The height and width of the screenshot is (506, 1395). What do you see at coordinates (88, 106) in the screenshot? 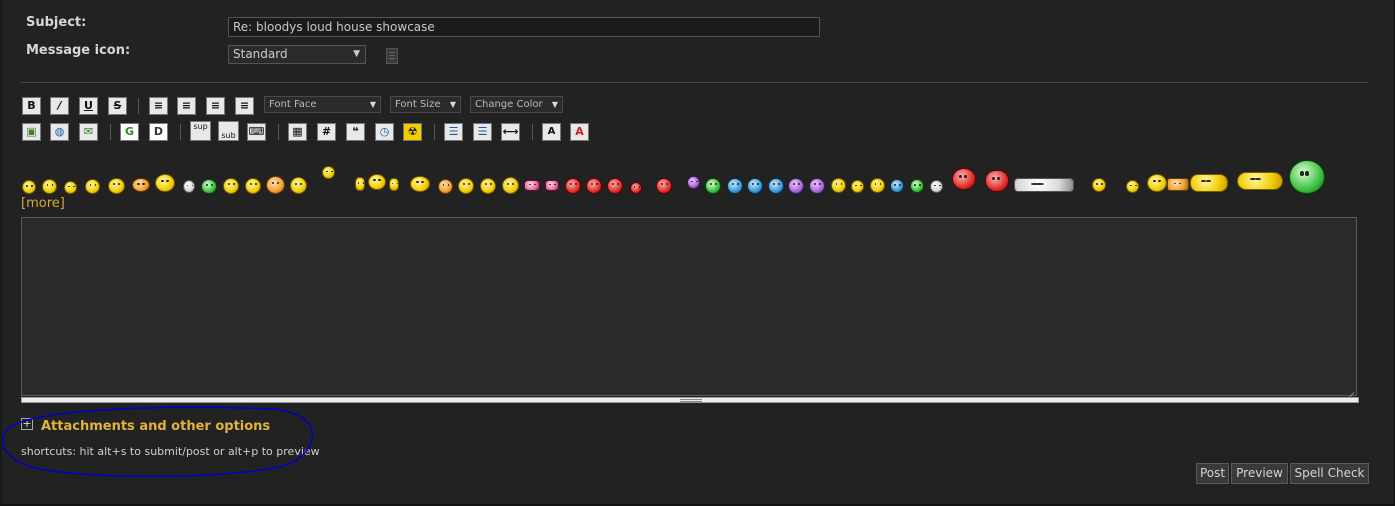
I see `underline-button: U` at bounding box center [88, 106].